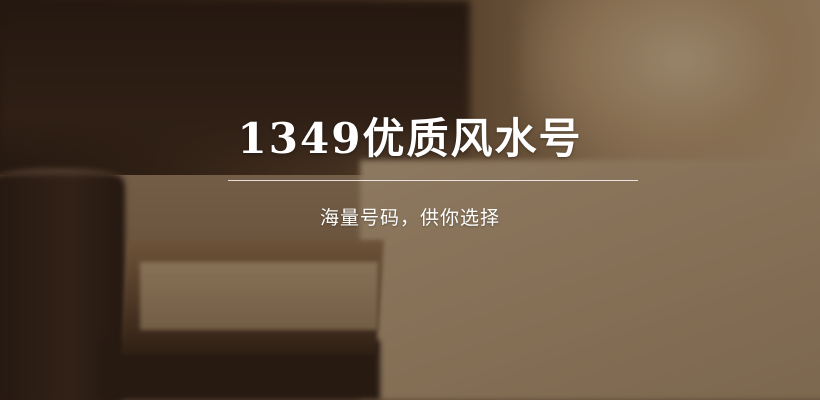 The image size is (820, 400). I want to click on banner-subtitle: 海量号码，供你选择, so click(409, 218).